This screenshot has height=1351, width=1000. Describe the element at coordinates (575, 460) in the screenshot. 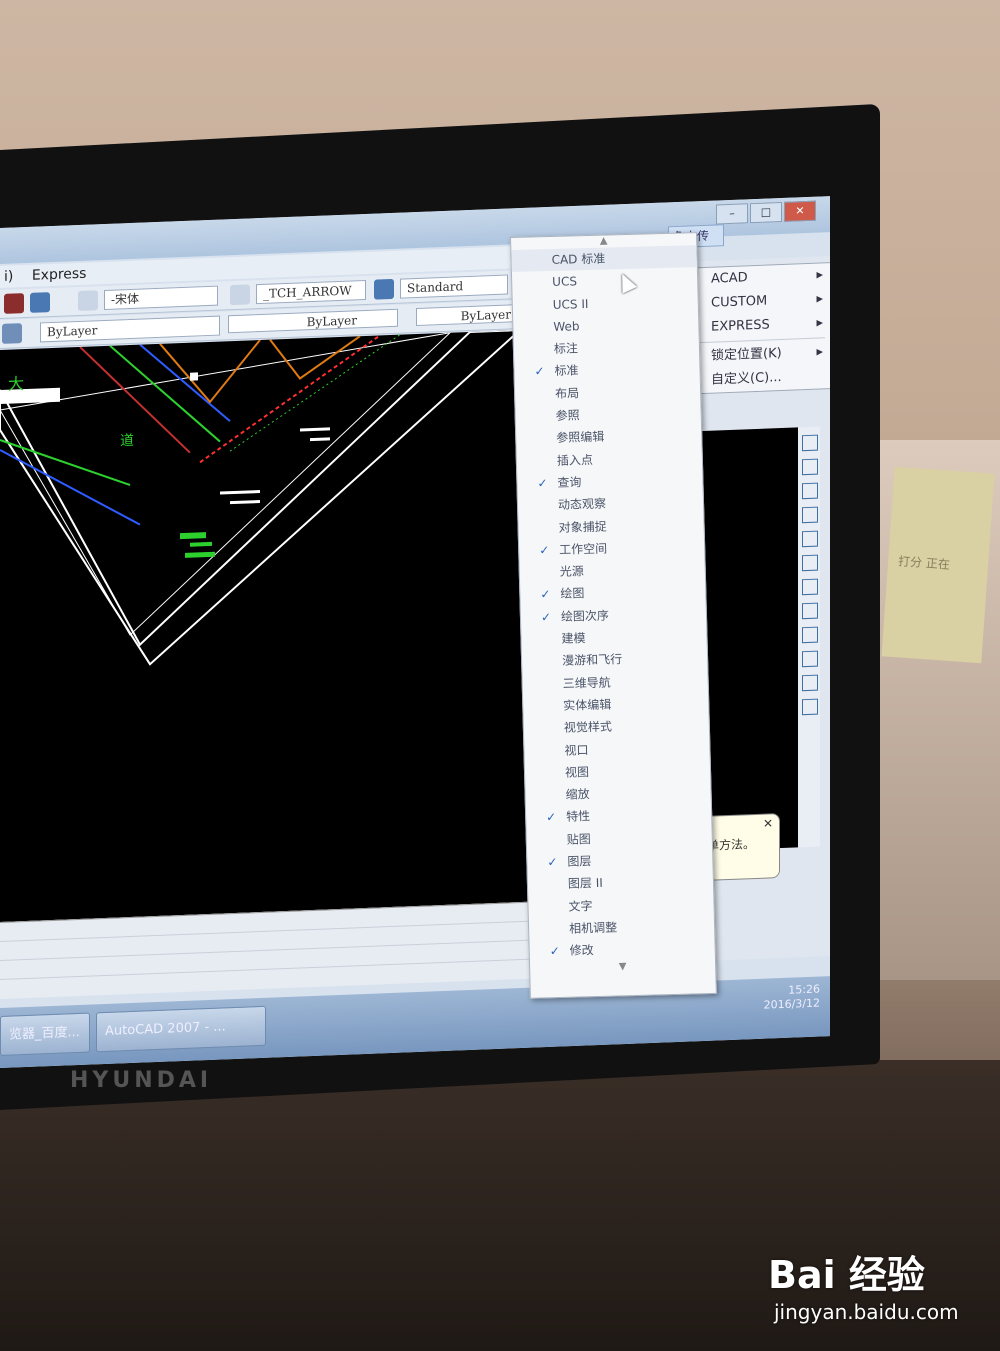

I see `toolbar-menu-item-label: 插入点` at that location.